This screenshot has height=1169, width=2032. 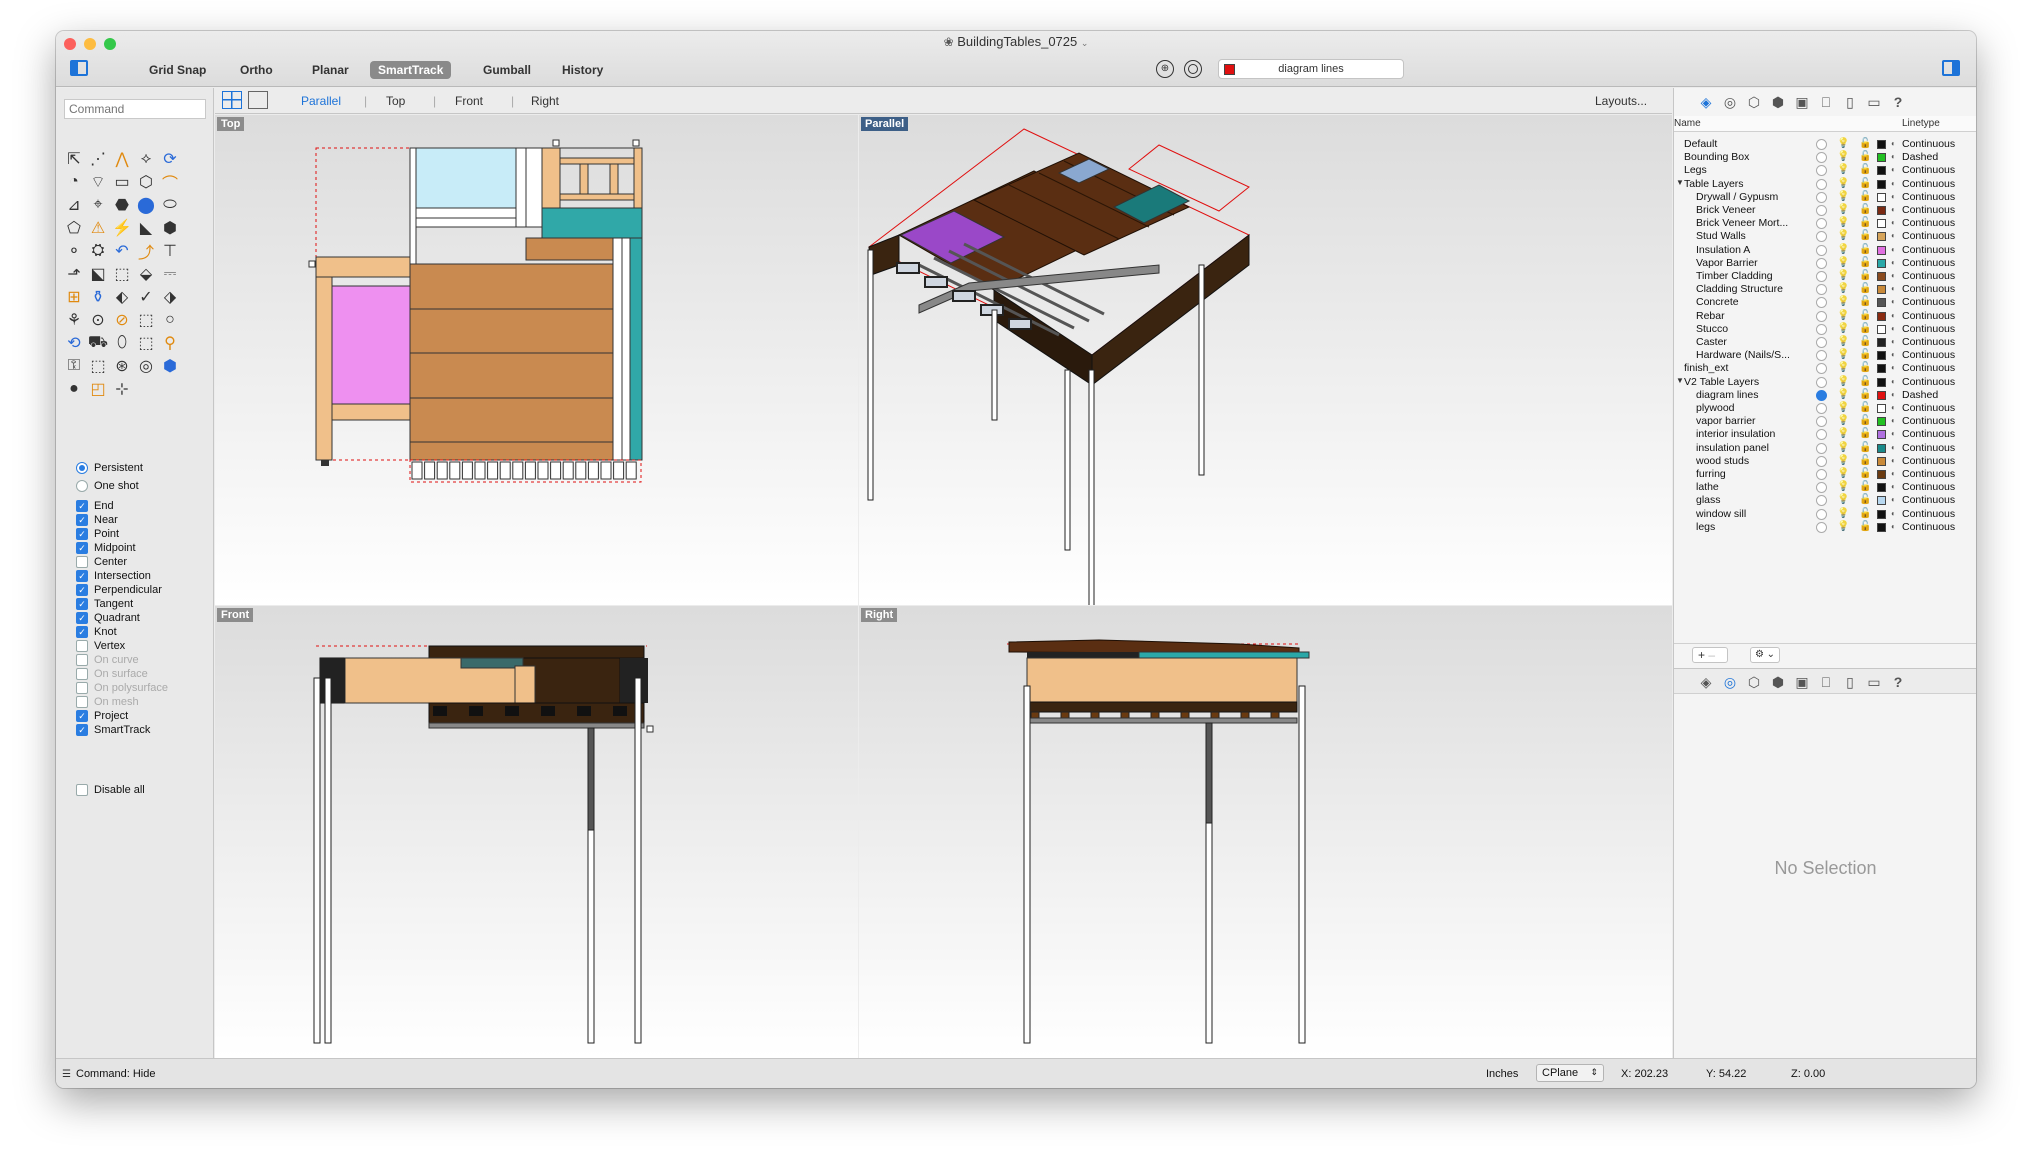 I want to click on layer-name: Stucco, so click(x=1758, y=329).